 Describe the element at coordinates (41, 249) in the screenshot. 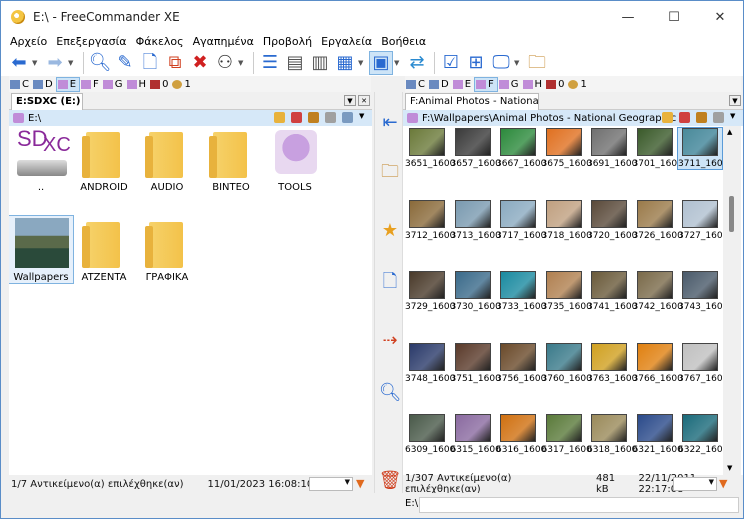

I see `list-item: Wallpapers` at that location.